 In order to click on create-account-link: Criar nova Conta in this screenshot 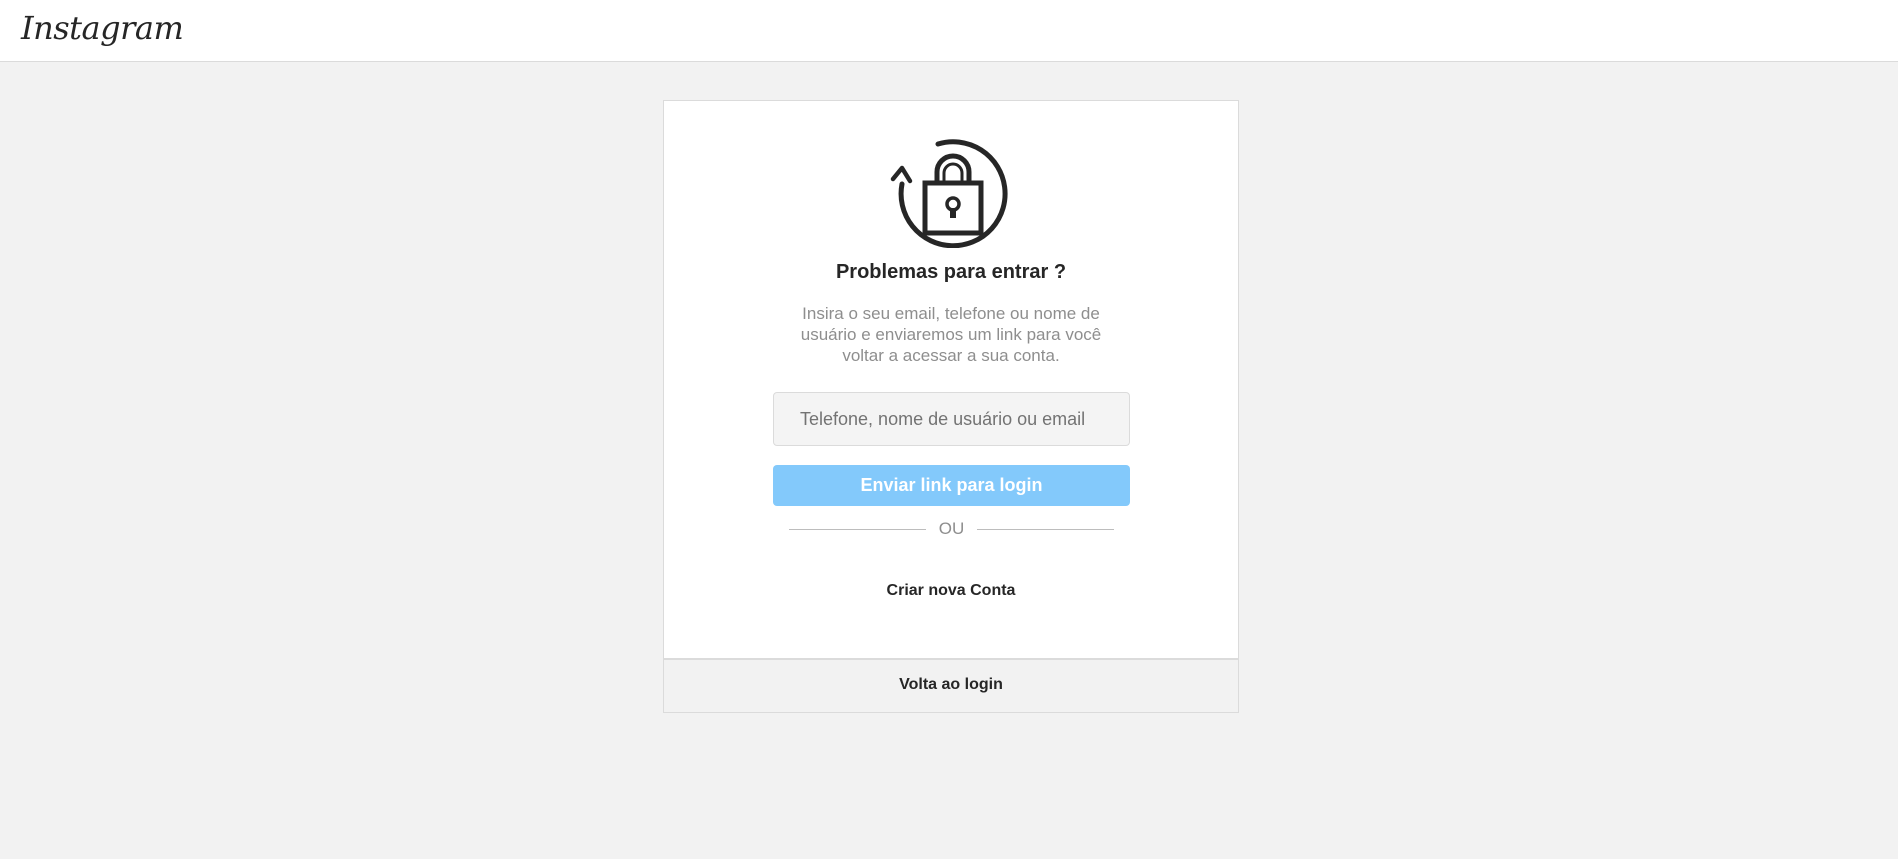, I will do `click(951, 591)`.